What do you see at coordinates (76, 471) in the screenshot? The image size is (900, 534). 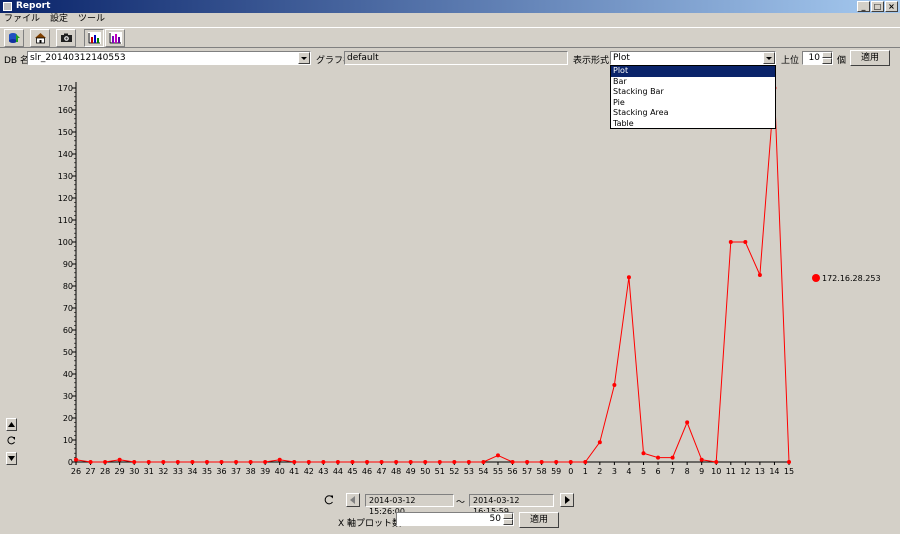 I see `x-tick-label: 26` at bounding box center [76, 471].